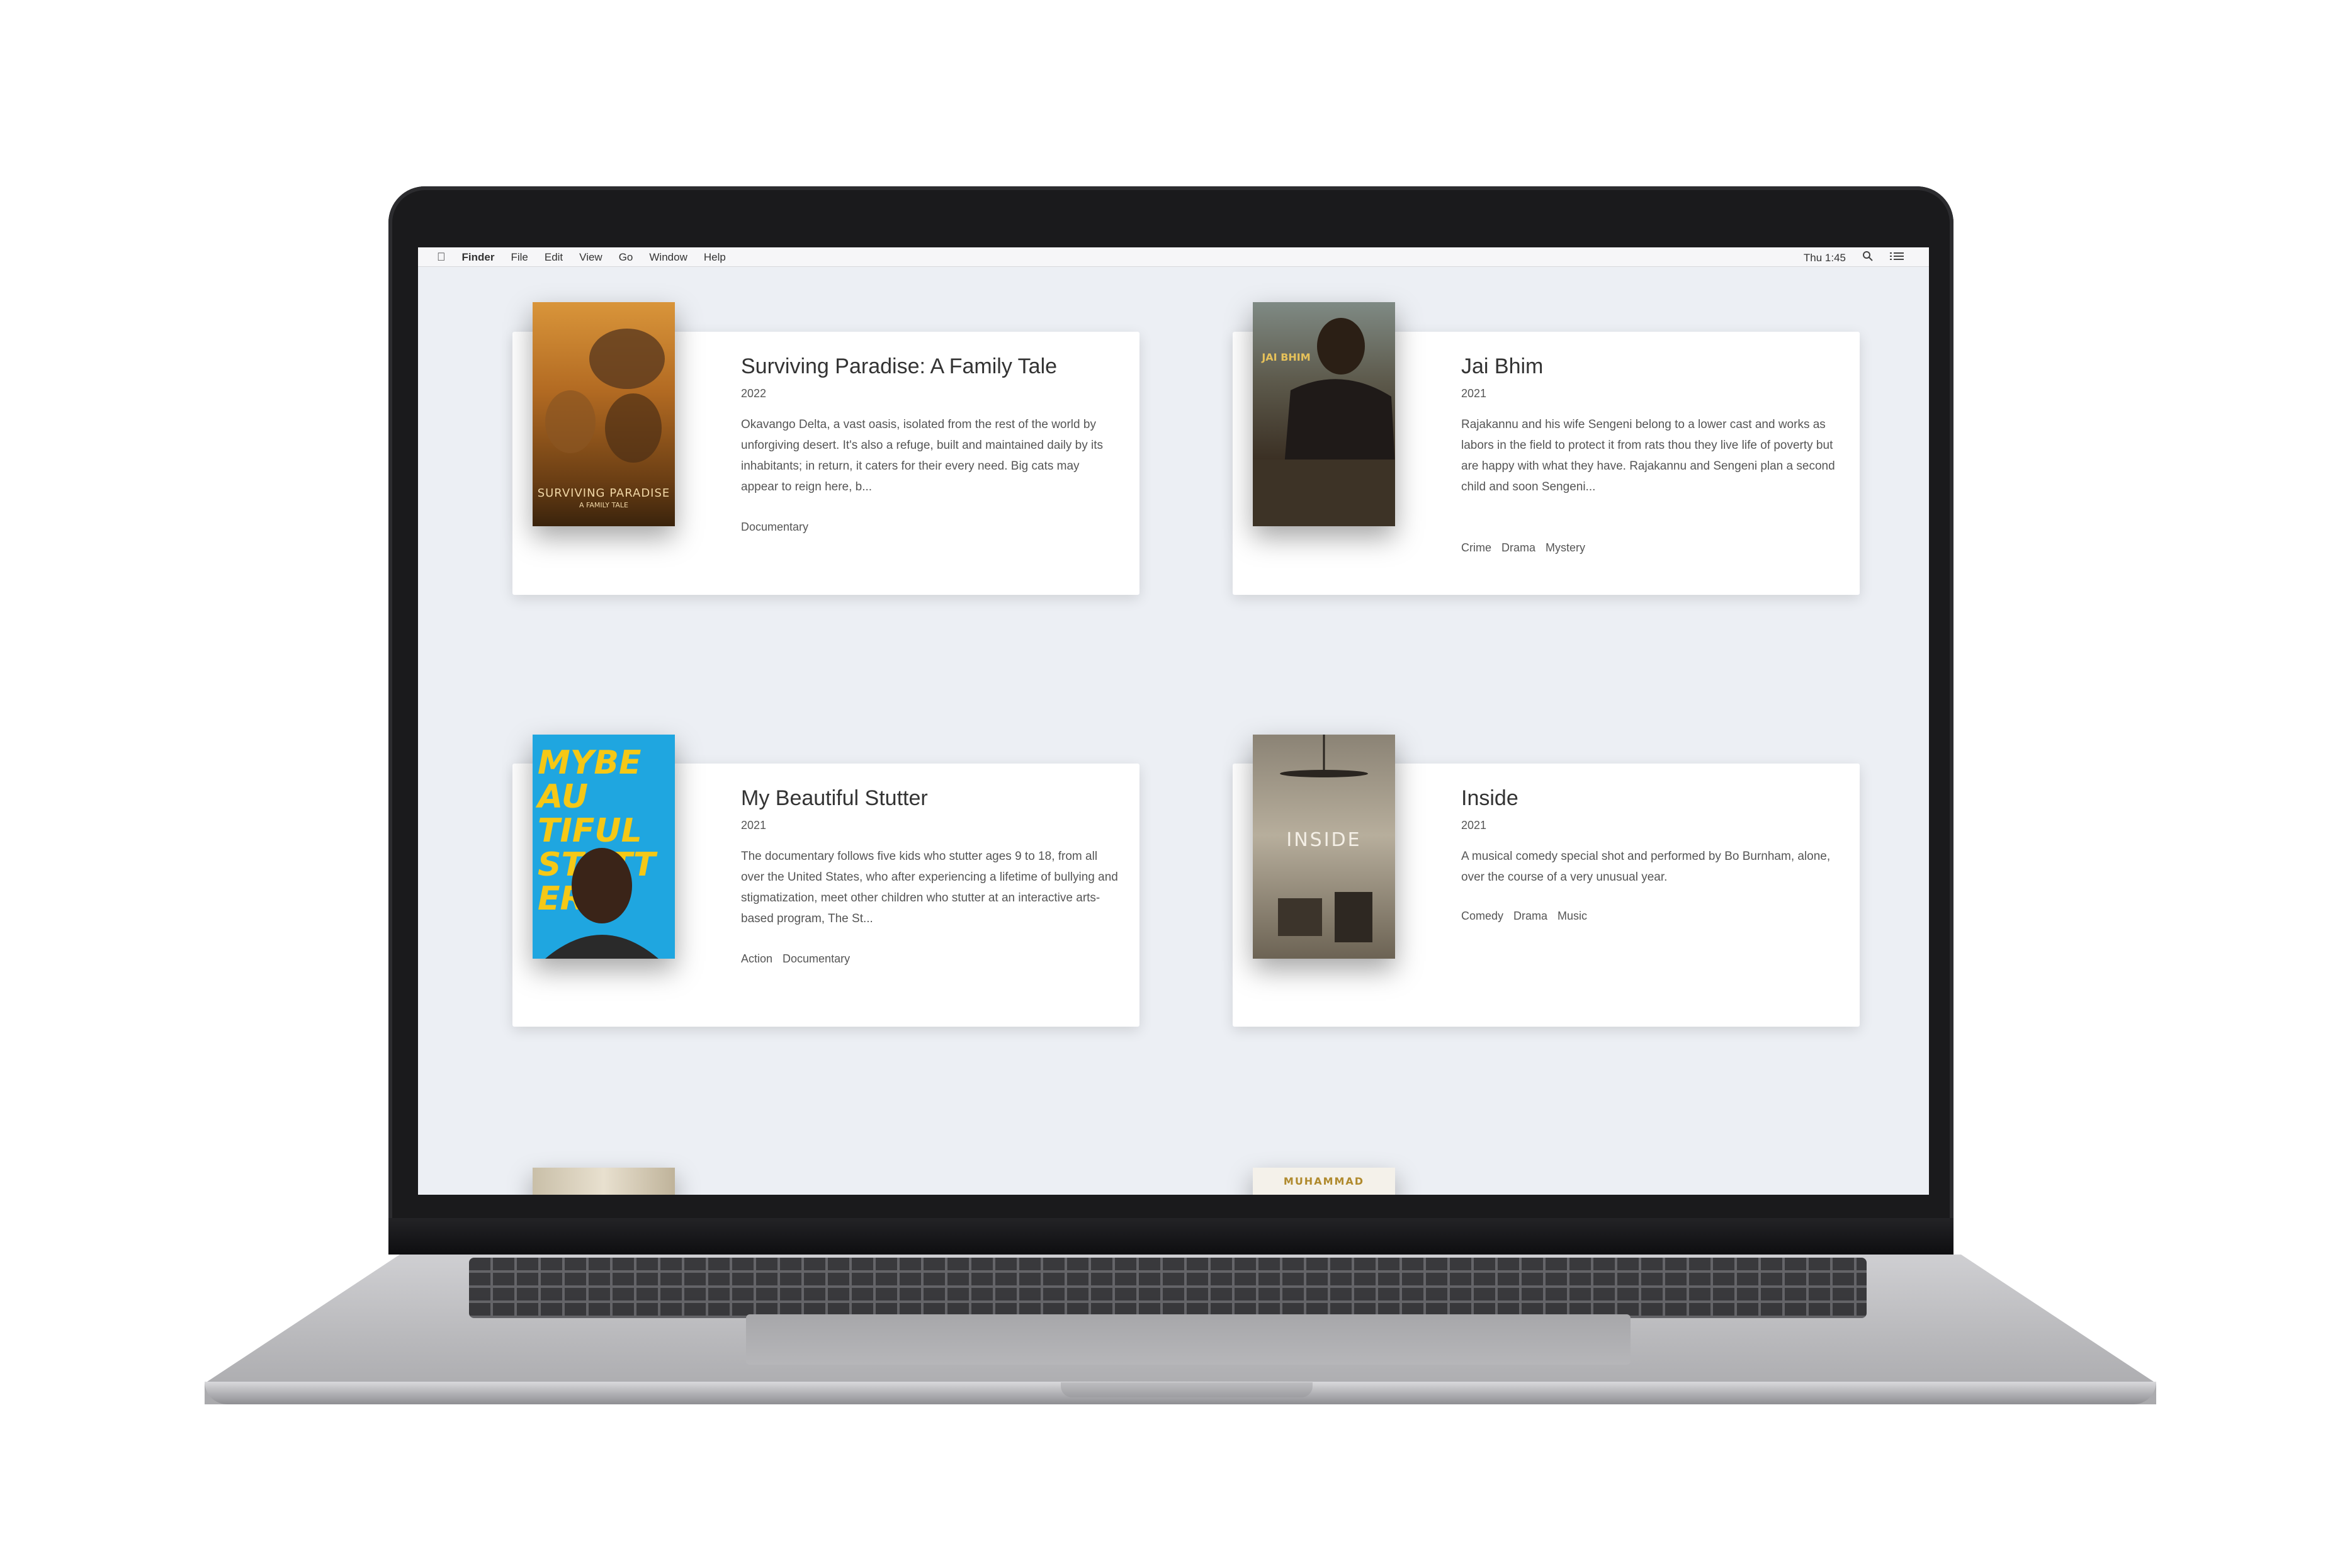 The height and width of the screenshot is (1568, 2335). I want to click on genre-list: Comedy Drama Music, so click(1524, 917).